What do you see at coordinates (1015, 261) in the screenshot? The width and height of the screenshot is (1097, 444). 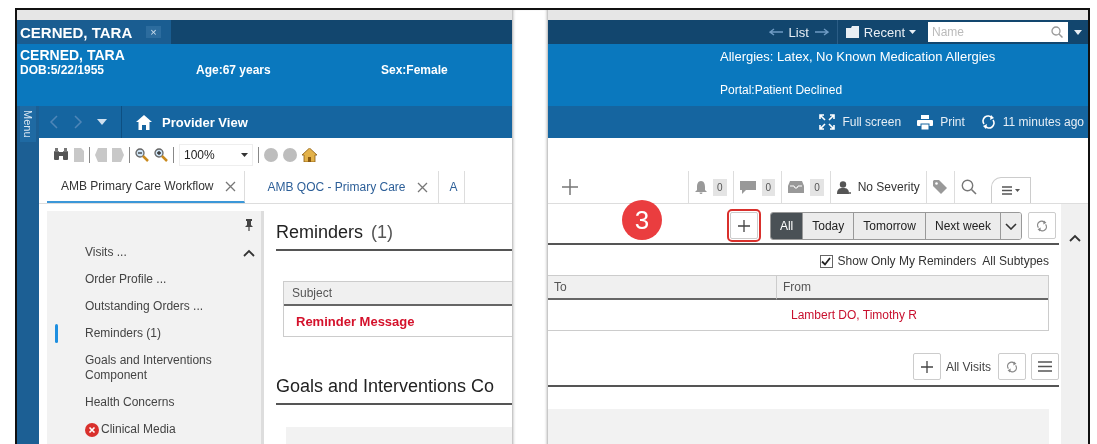 I see `subtypes-link: All Subtypes` at bounding box center [1015, 261].